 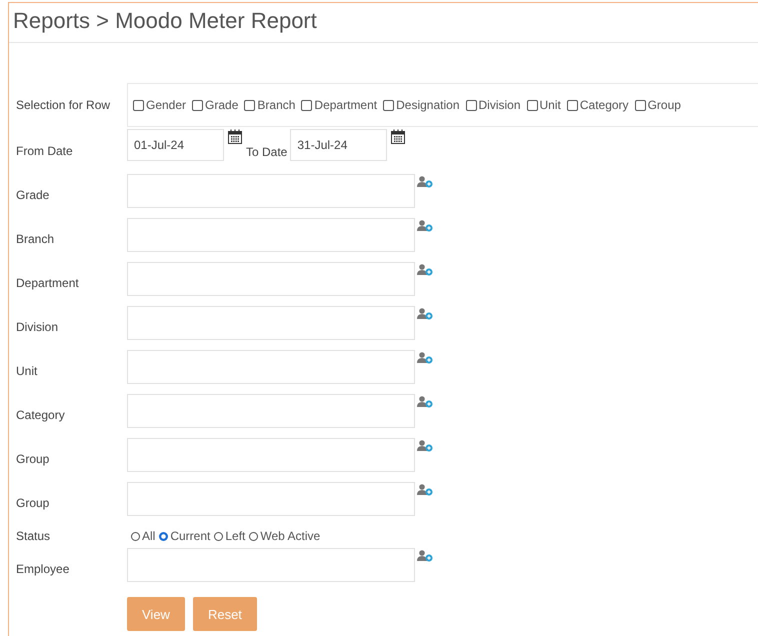 I want to click on checkbox: Unit, so click(x=543, y=105).